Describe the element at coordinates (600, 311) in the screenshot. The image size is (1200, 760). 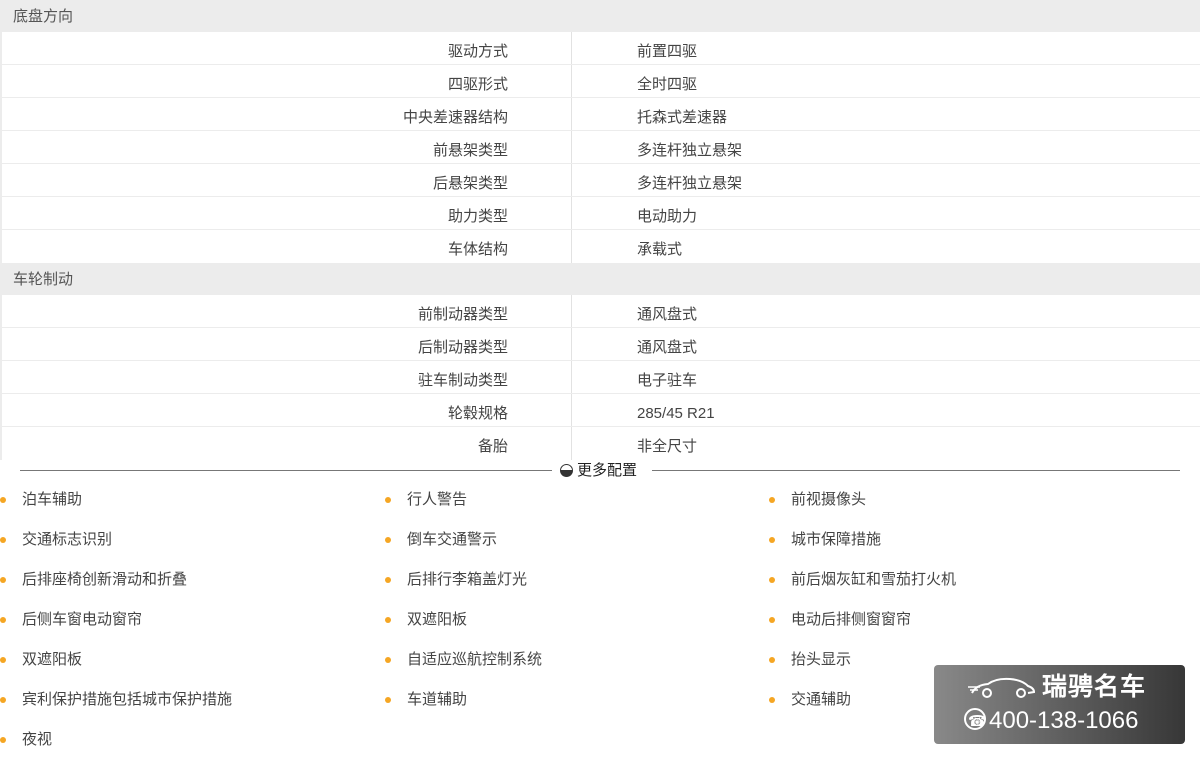
I see `spec-row: 前制动器类型 通风盘式` at that location.